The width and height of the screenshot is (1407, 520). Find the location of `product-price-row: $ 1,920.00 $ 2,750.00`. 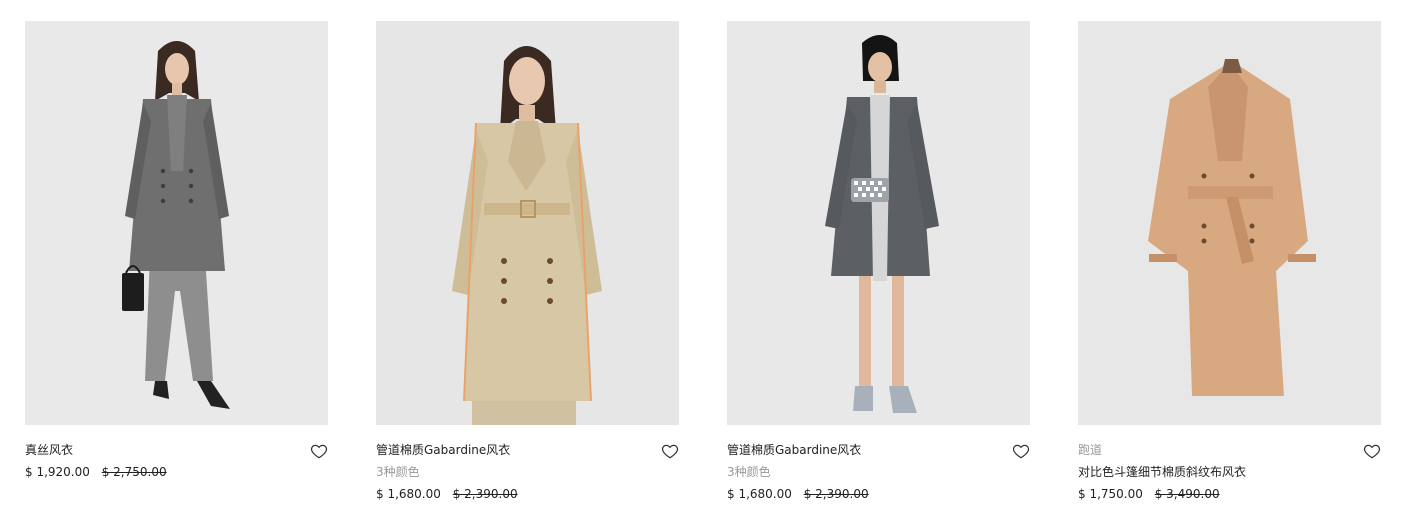

product-price-row: $ 1,920.00 $ 2,750.00 is located at coordinates (165, 472).